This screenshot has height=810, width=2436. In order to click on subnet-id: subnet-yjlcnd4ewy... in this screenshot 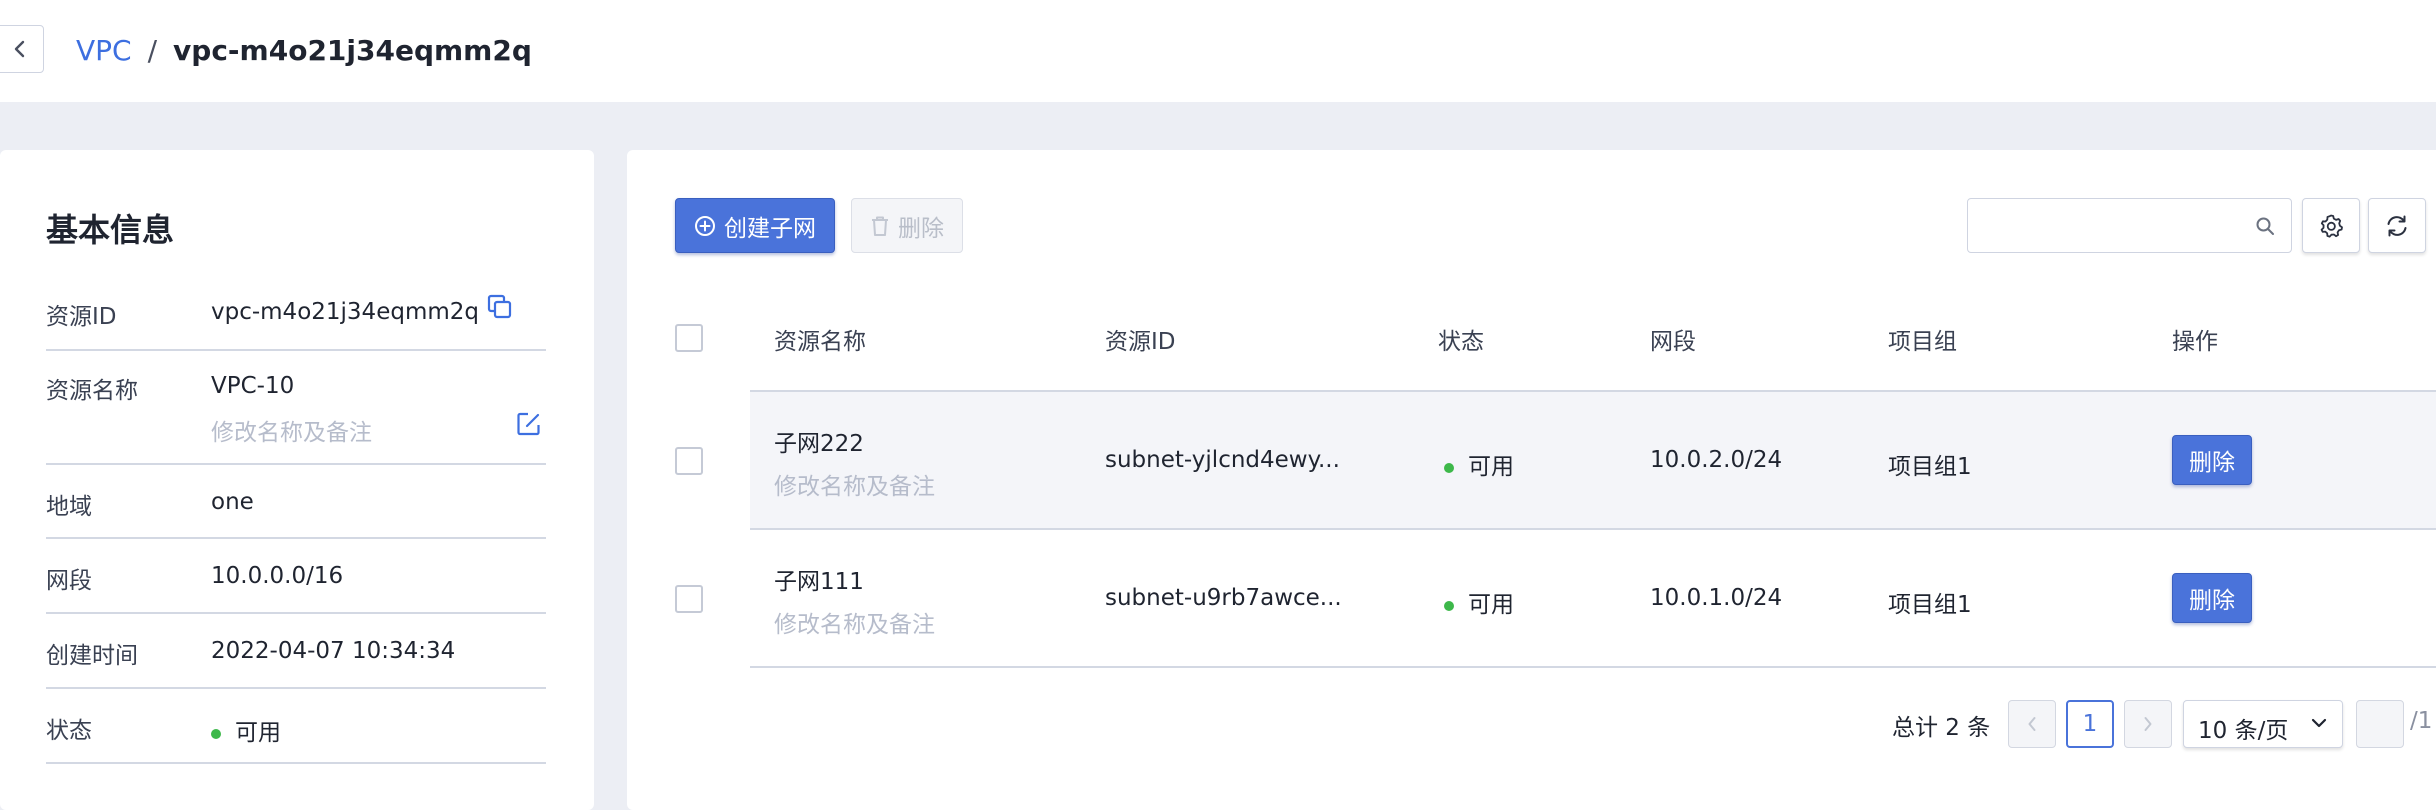, I will do `click(1222, 460)`.